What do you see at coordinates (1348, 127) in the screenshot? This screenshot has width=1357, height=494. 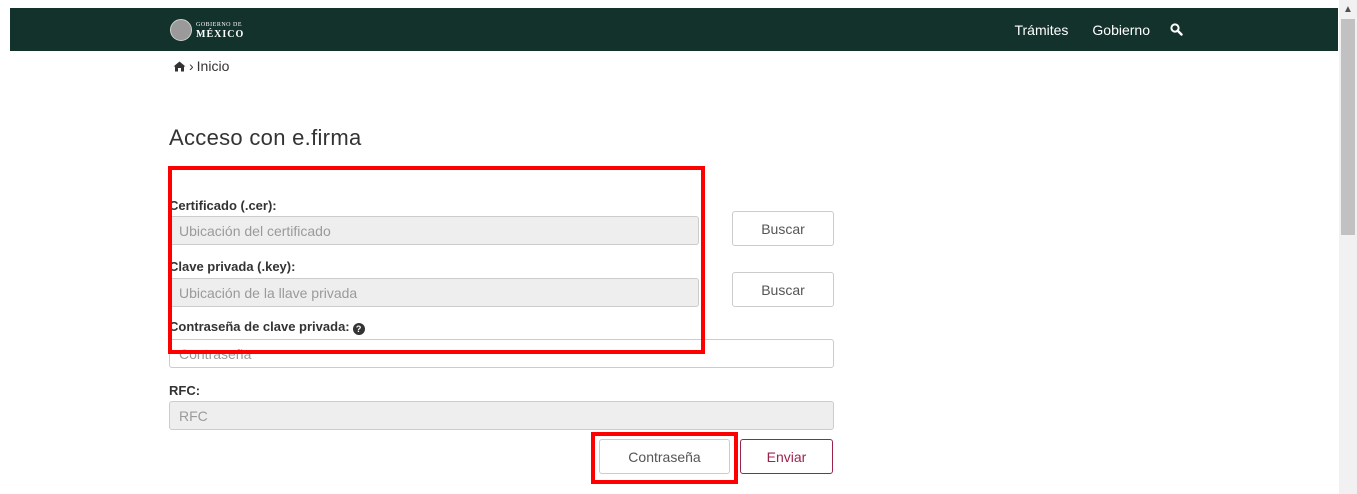 I see `scroll-thumb` at bounding box center [1348, 127].